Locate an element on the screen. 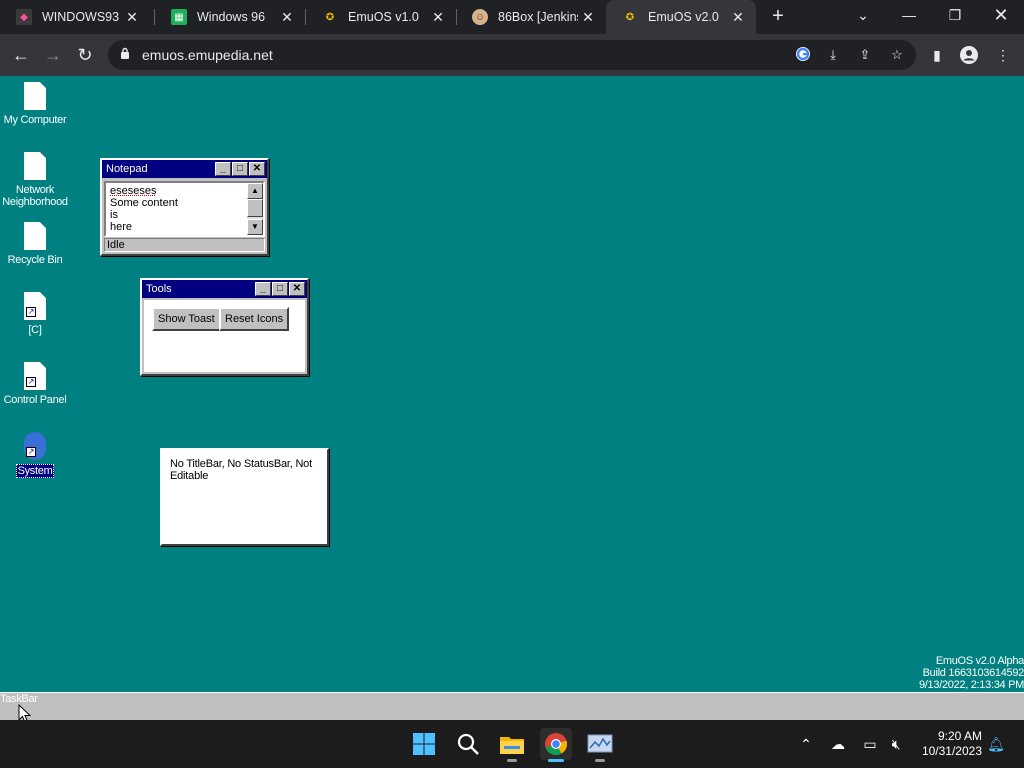 The width and height of the screenshot is (1024, 768). new-tab-button: + is located at coordinates (778, 16).